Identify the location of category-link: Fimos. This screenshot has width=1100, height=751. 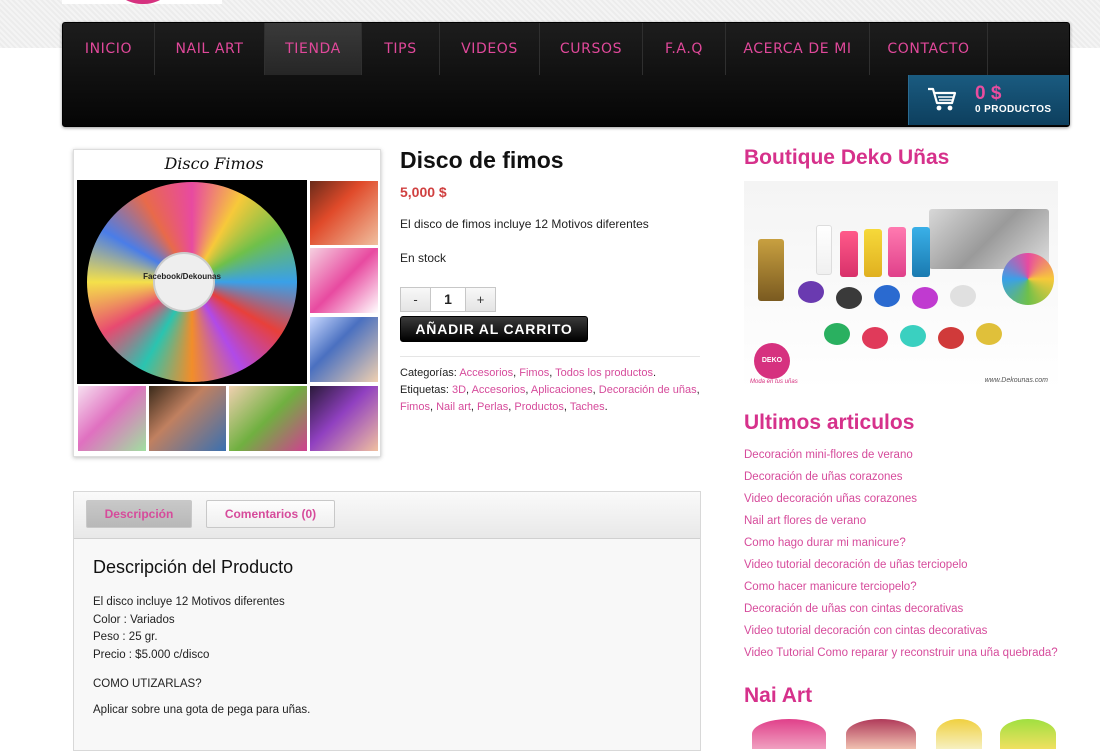
(534, 373).